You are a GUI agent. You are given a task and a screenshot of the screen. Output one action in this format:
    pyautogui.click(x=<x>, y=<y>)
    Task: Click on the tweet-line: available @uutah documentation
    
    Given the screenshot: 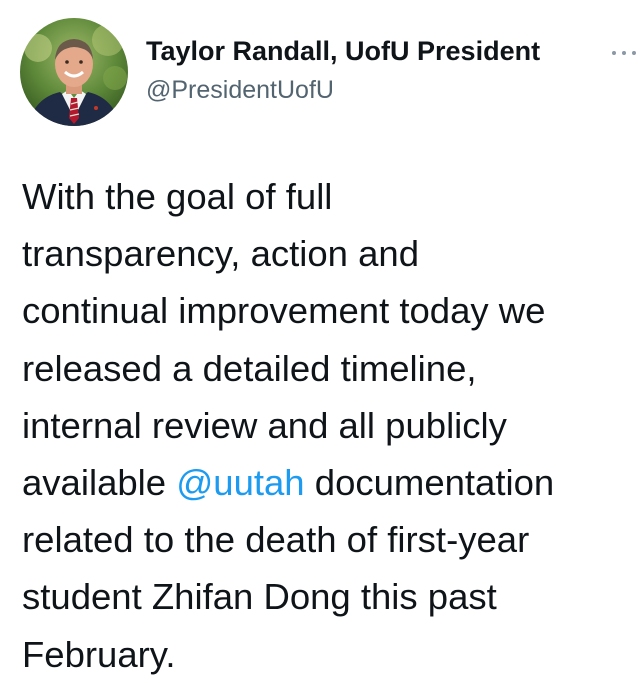 What is the action you would take?
    pyautogui.click(x=329, y=482)
    